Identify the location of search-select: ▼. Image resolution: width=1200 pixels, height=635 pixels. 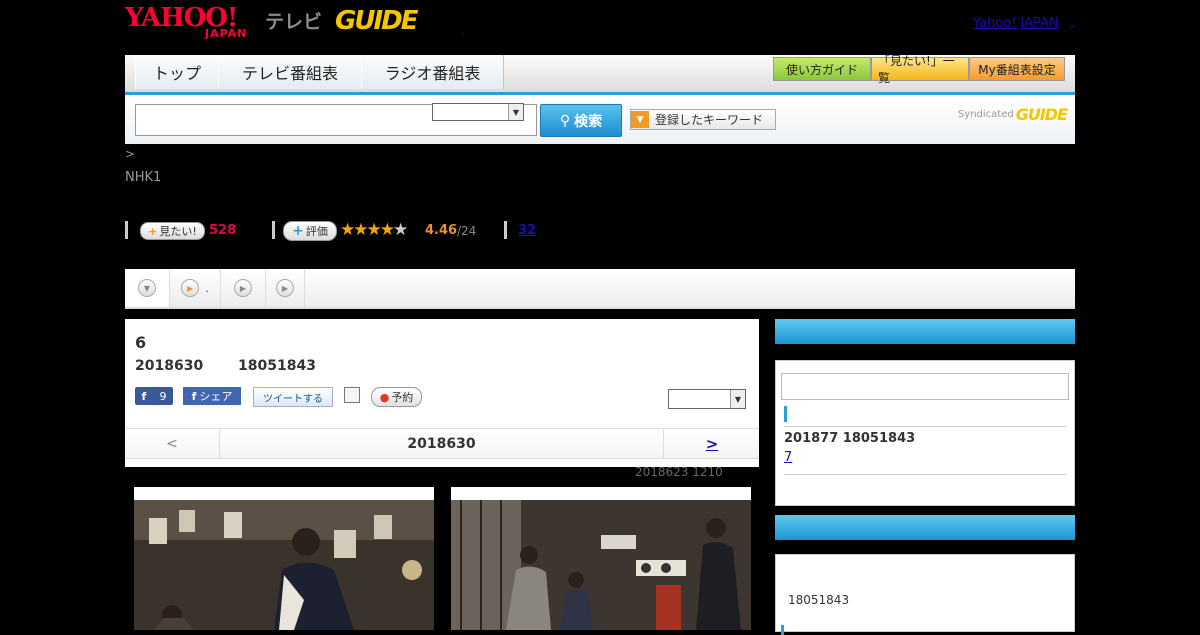
(478, 112).